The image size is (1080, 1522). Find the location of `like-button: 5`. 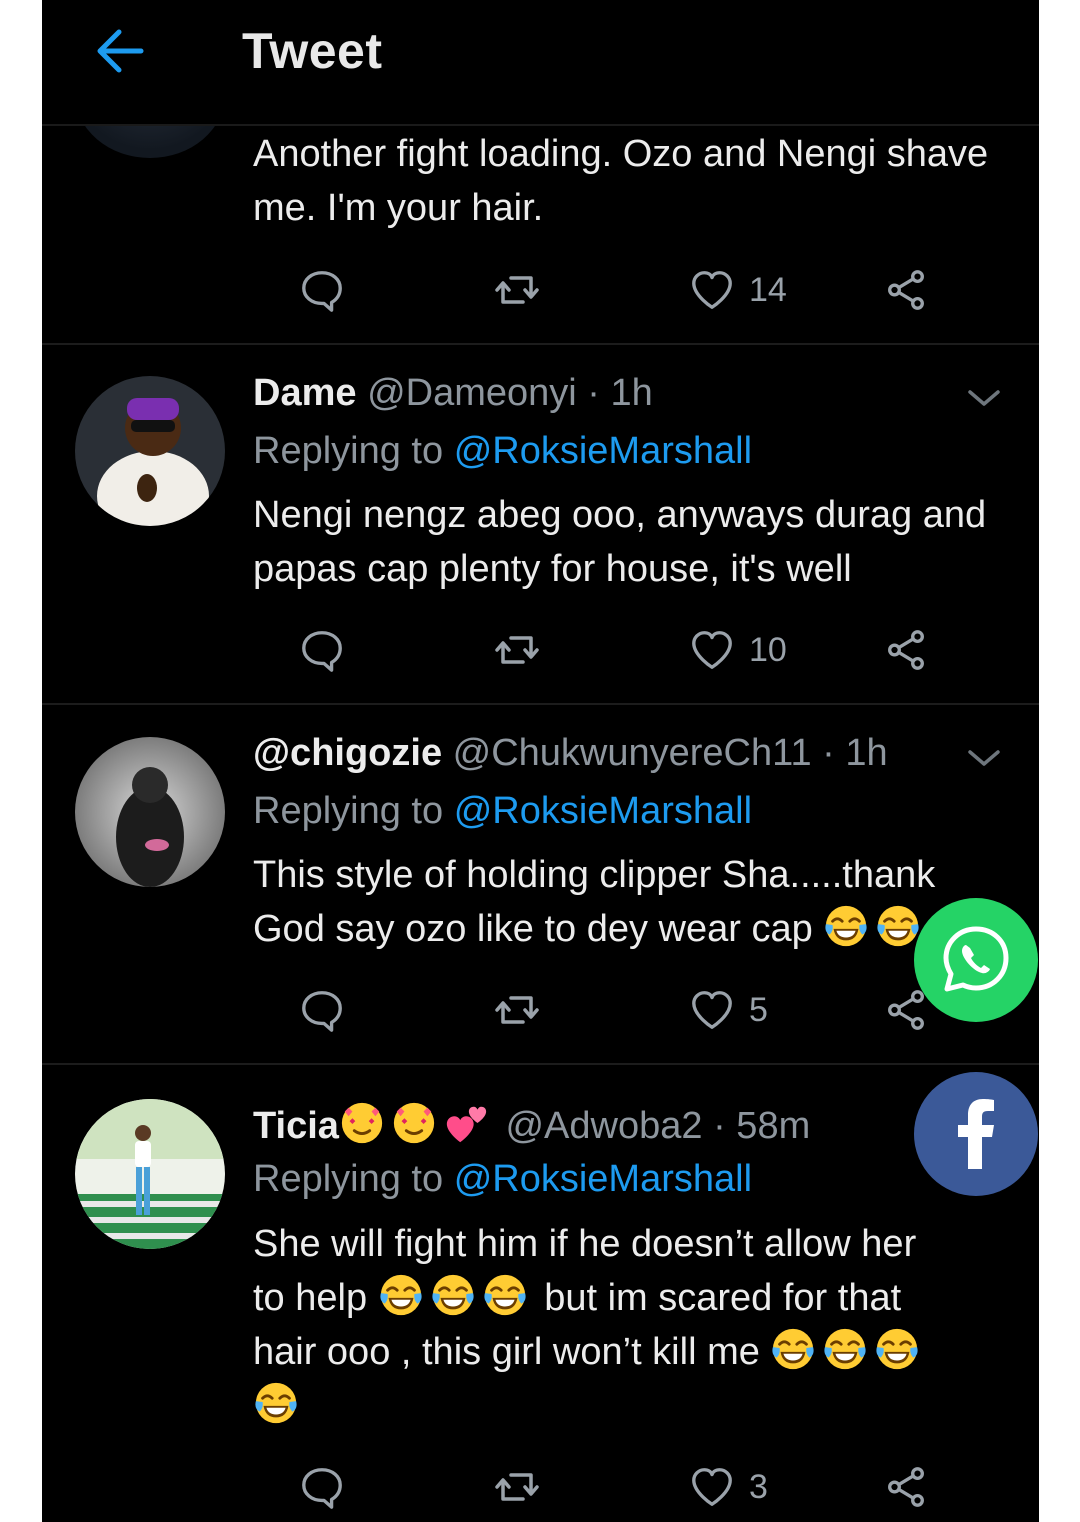

like-button: 5 is located at coordinates (728, 1010).